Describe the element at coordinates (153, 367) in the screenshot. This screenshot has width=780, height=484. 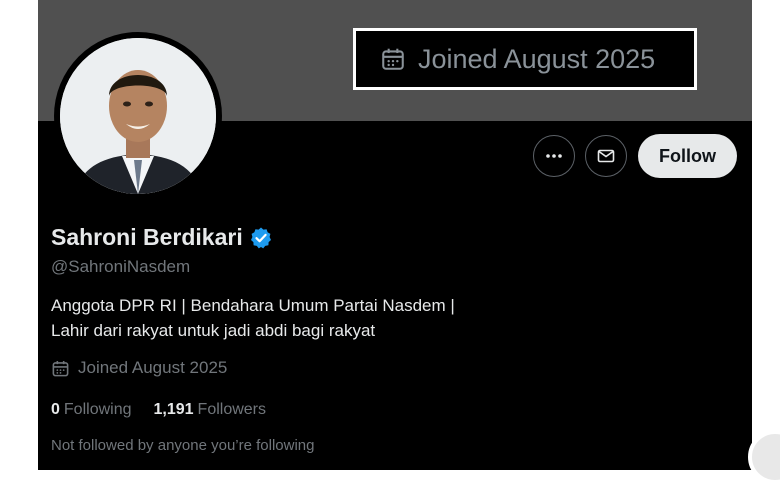
I see `joined-text: Joined August 2025` at that location.